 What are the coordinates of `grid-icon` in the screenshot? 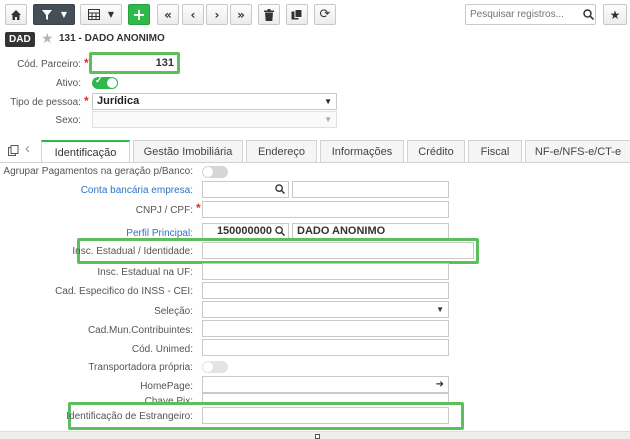 It's located at (93, 14).